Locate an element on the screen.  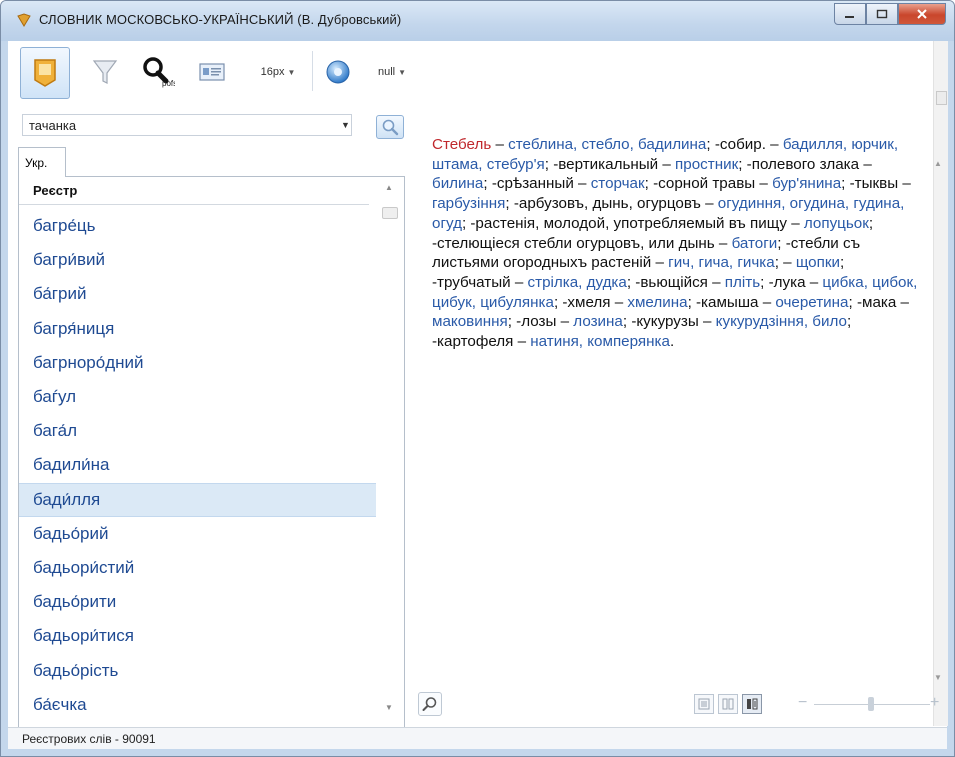
translation-link: стеблина, стебло, бадилина is located at coordinates (607, 144).